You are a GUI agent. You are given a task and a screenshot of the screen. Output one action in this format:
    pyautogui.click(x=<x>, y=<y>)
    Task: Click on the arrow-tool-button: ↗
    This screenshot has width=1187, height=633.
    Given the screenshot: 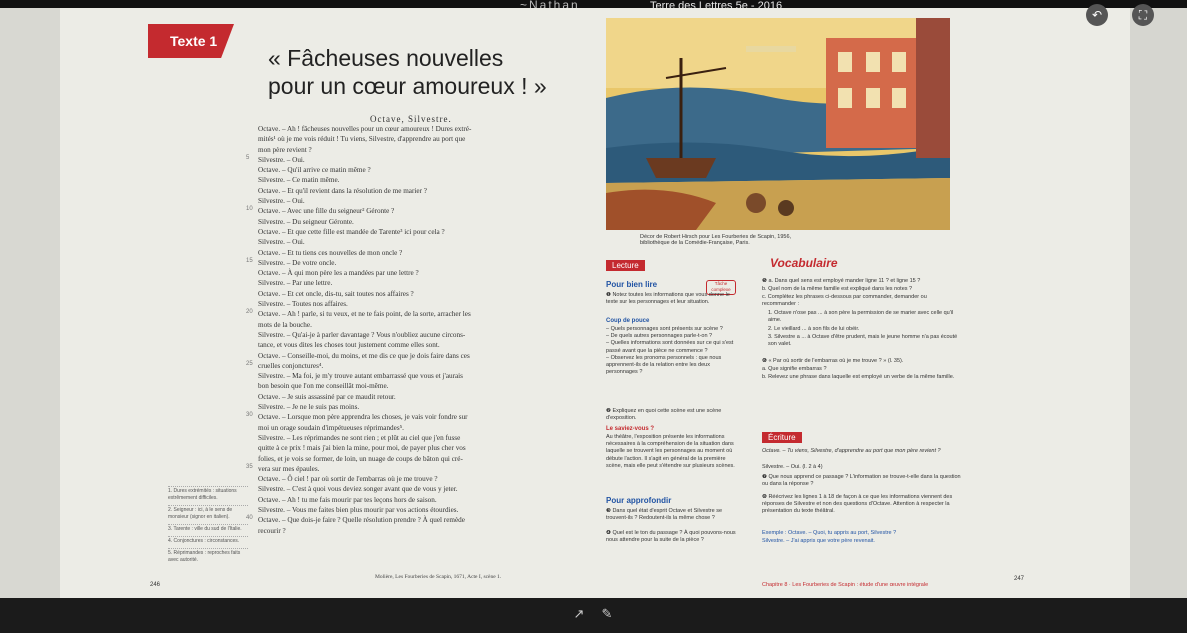 What is the action you would take?
    pyautogui.click(x=579, y=615)
    